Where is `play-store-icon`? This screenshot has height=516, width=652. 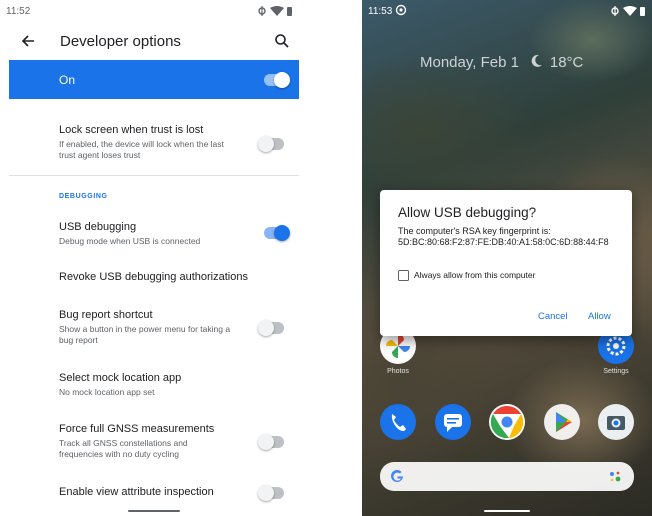 play-store-icon is located at coordinates (564, 422).